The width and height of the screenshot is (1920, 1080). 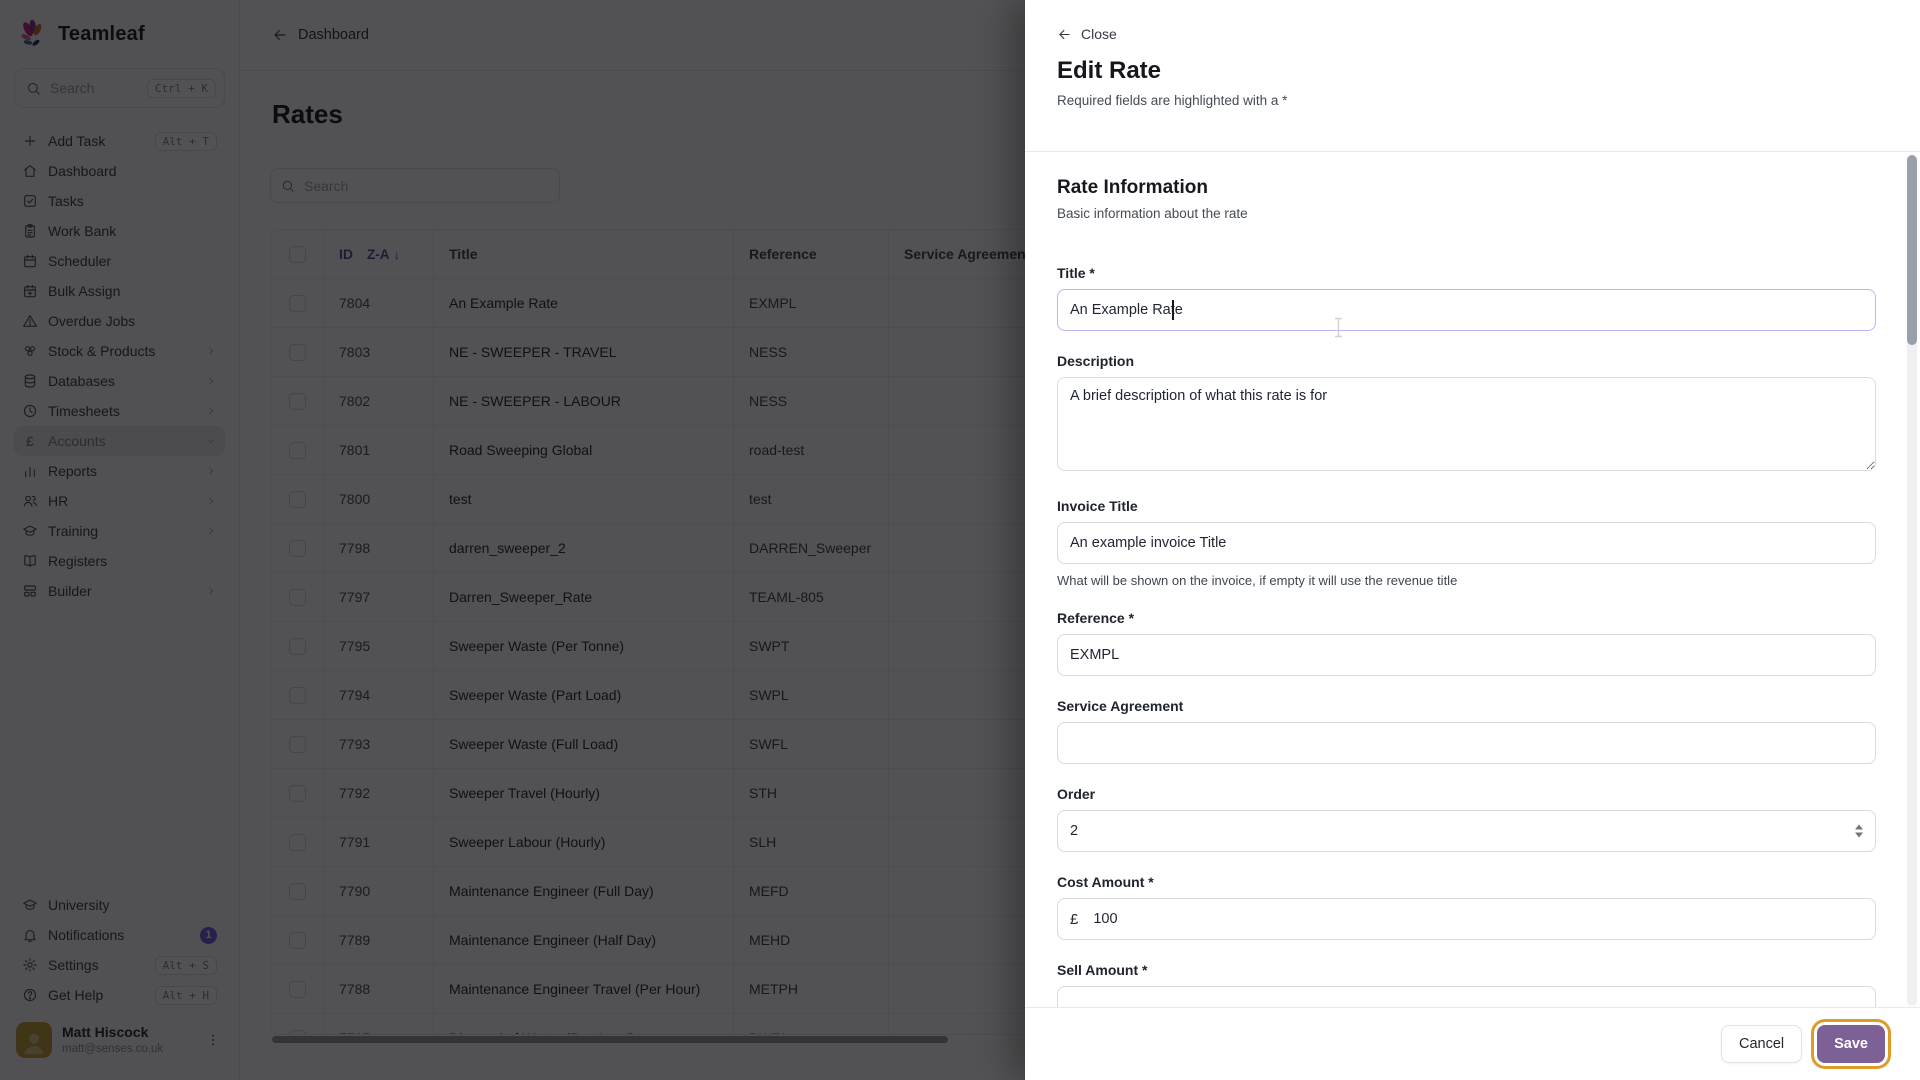 I want to click on currency-pound-icon: £, so click(x=1074, y=919).